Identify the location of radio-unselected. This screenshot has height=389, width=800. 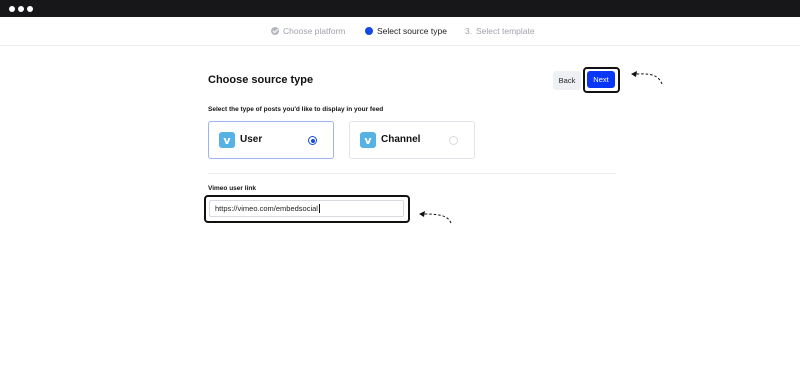
(453, 140).